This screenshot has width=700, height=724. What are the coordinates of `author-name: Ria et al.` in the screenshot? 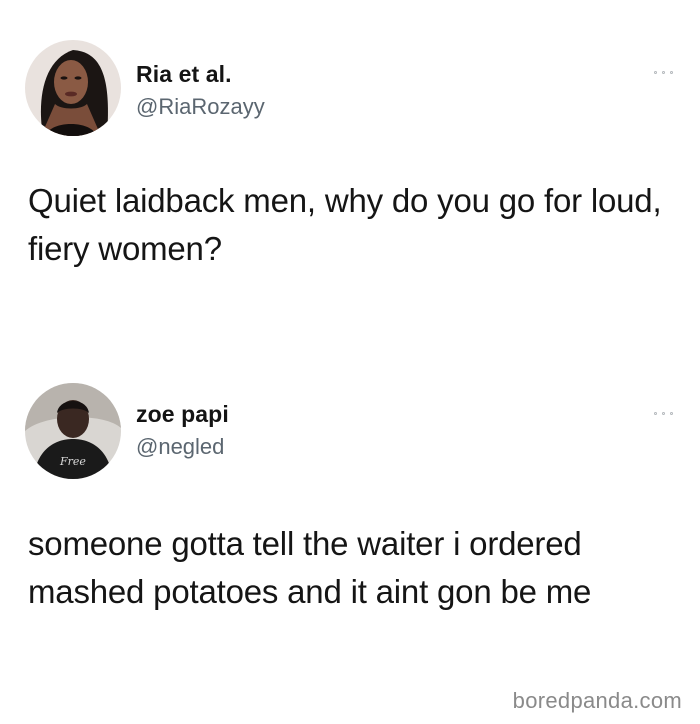 It's located at (184, 74).